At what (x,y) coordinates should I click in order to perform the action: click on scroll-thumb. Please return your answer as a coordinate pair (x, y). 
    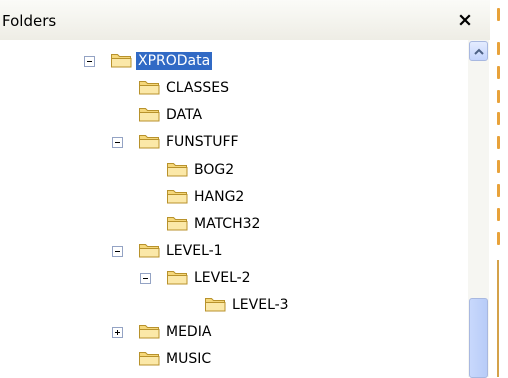
    Looking at the image, I should click on (478, 338).